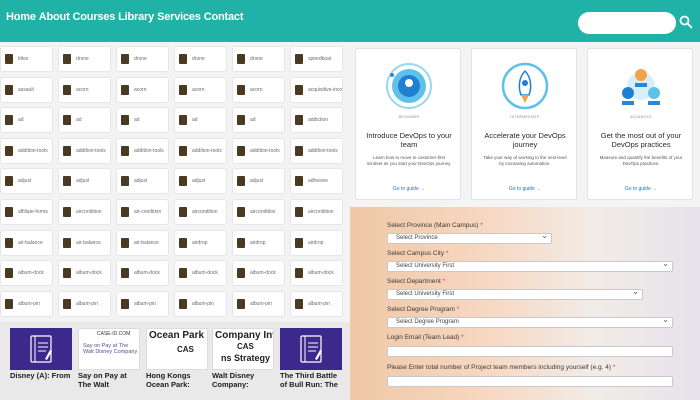 The width and height of the screenshot is (700, 400). I want to click on department-select: Select University First, so click(515, 293).